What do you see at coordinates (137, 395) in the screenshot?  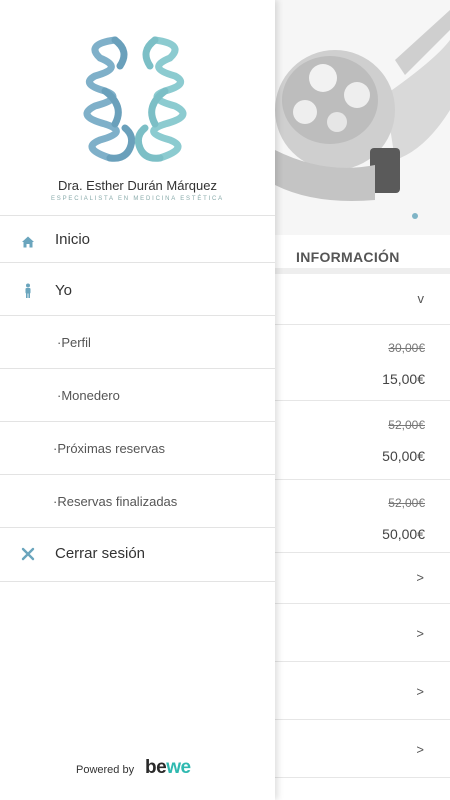 I see `menu-item-wallet: ·Monedero` at bounding box center [137, 395].